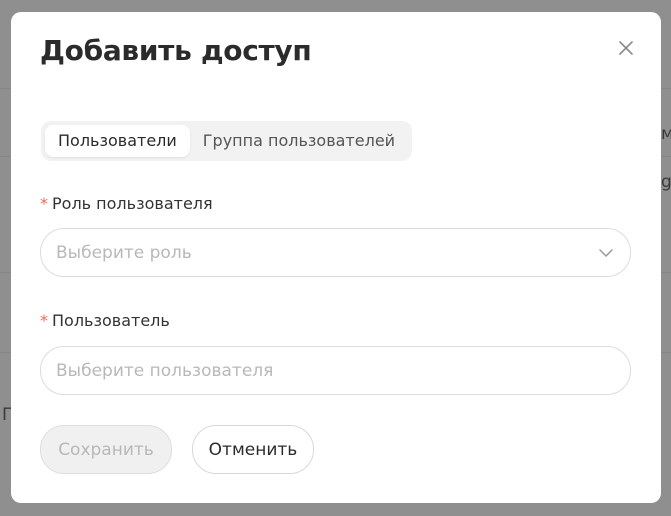 The height and width of the screenshot is (516, 671). I want to click on save-button: Сохранить, so click(106, 449).